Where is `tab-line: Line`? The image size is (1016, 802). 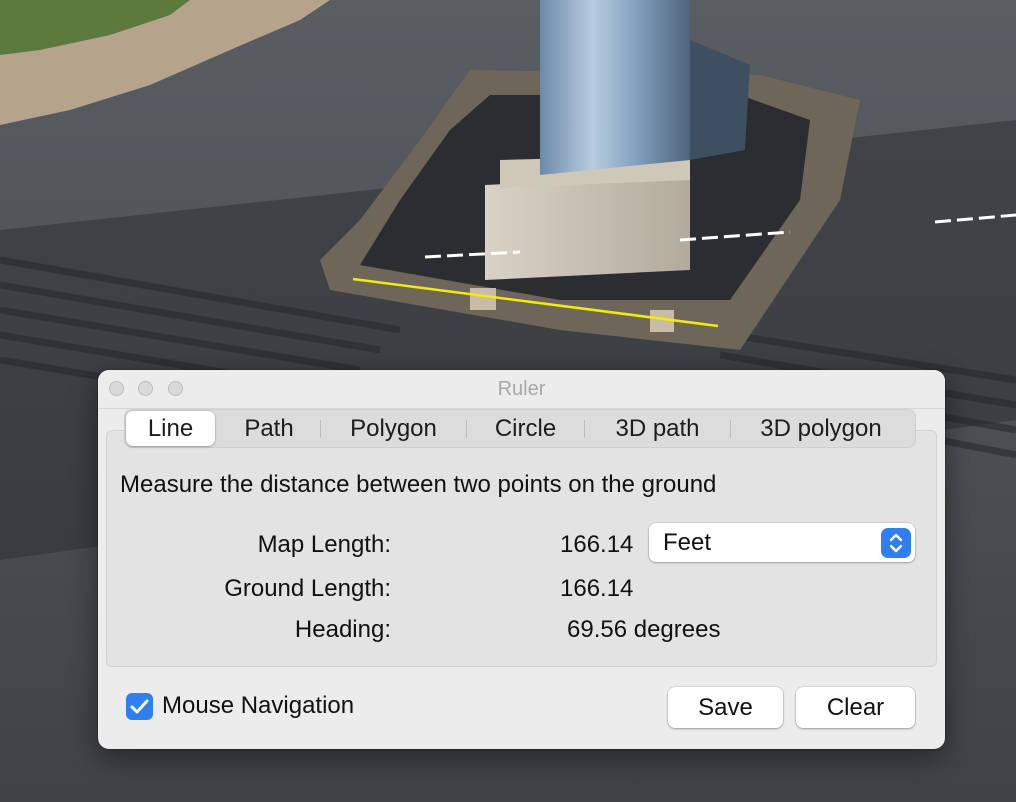
tab-line: Line is located at coordinates (170, 428).